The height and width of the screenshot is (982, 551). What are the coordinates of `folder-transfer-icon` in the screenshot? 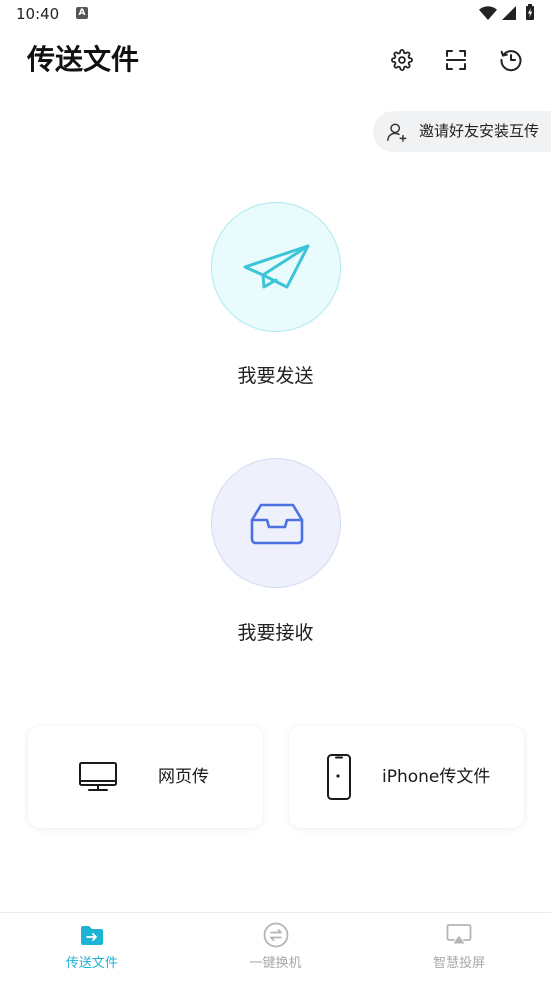 It's located at (92, 935).